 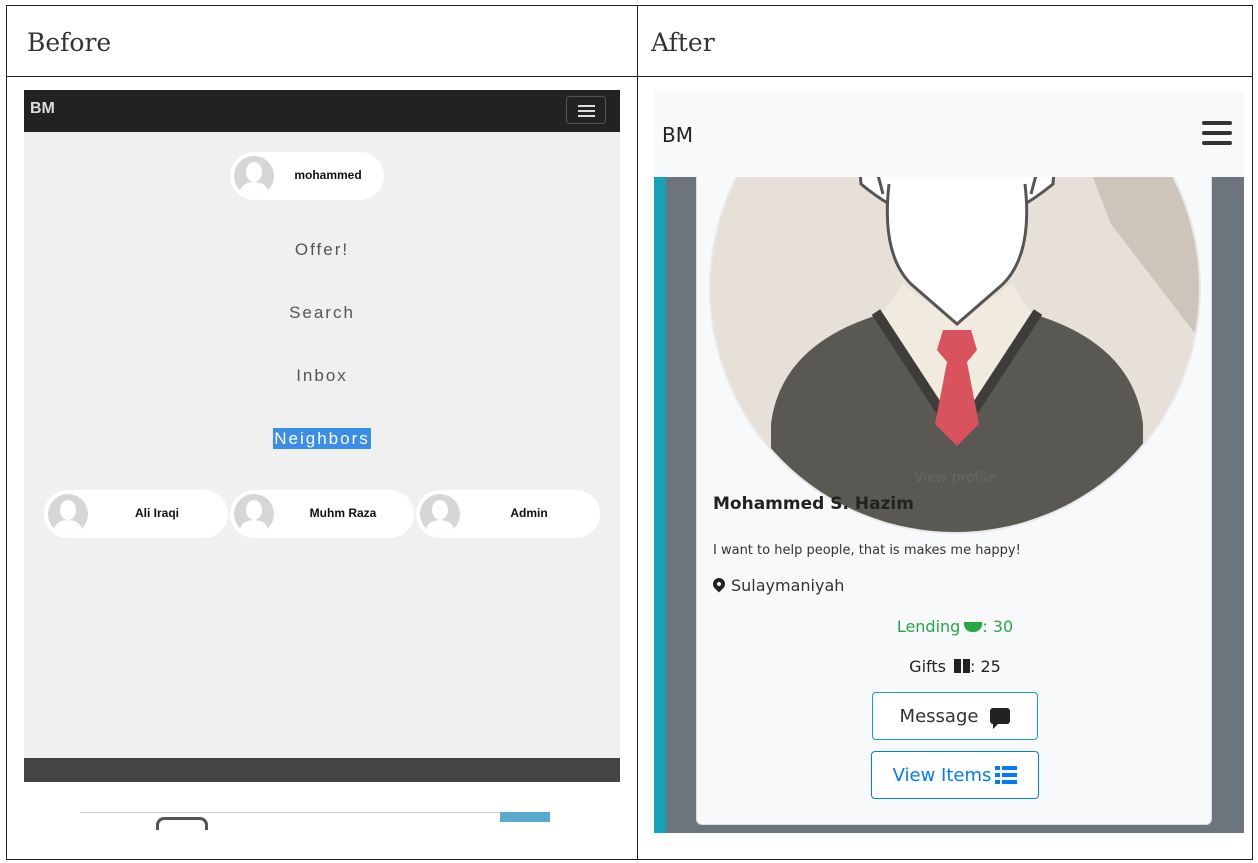 I want to click on lending-stat: Lending : 30, so click(x=955, y=626).